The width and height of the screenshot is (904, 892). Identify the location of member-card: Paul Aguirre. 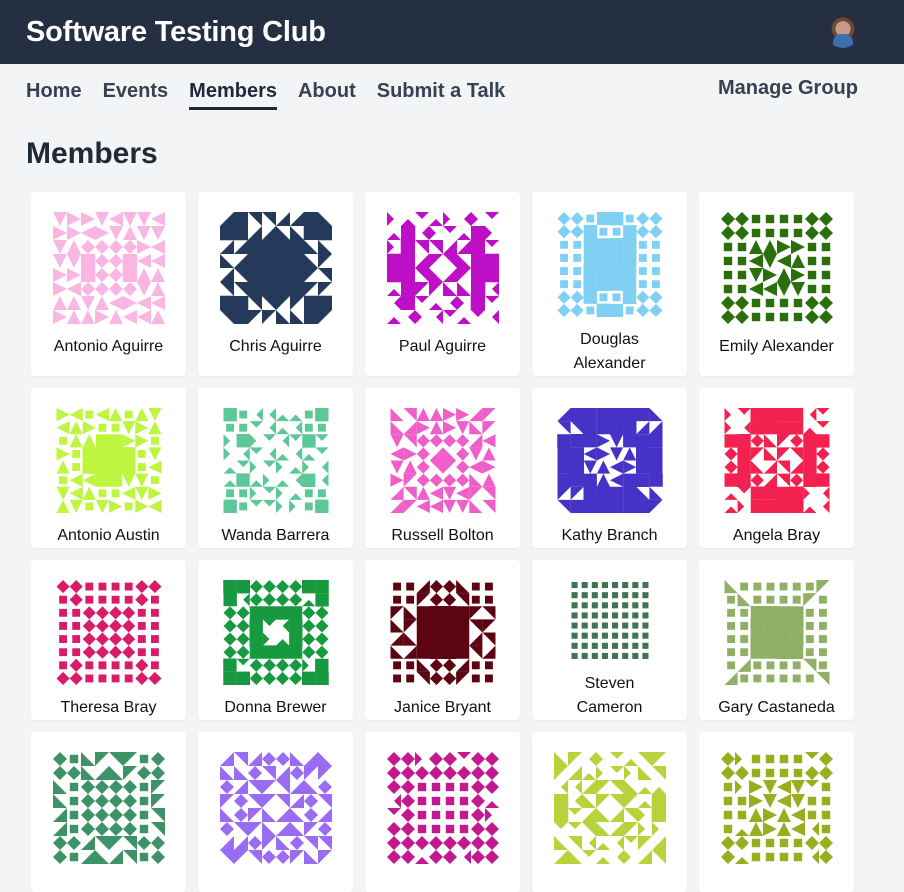
(442, 284).